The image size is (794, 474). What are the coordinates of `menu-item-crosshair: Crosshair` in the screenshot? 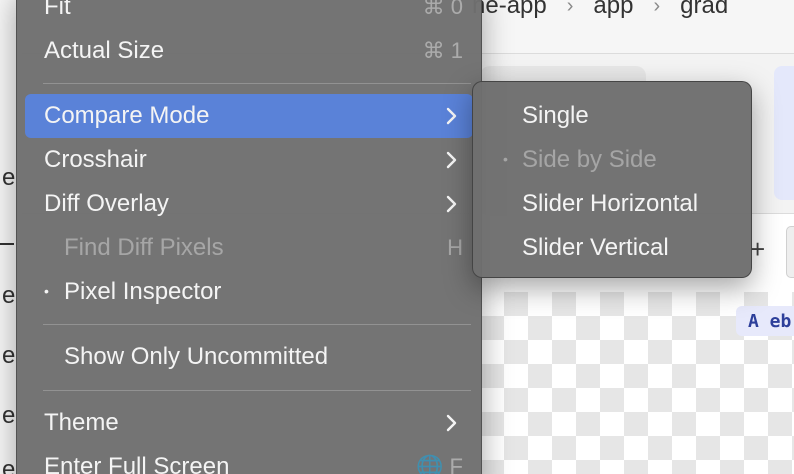 It's located at (249, 160).